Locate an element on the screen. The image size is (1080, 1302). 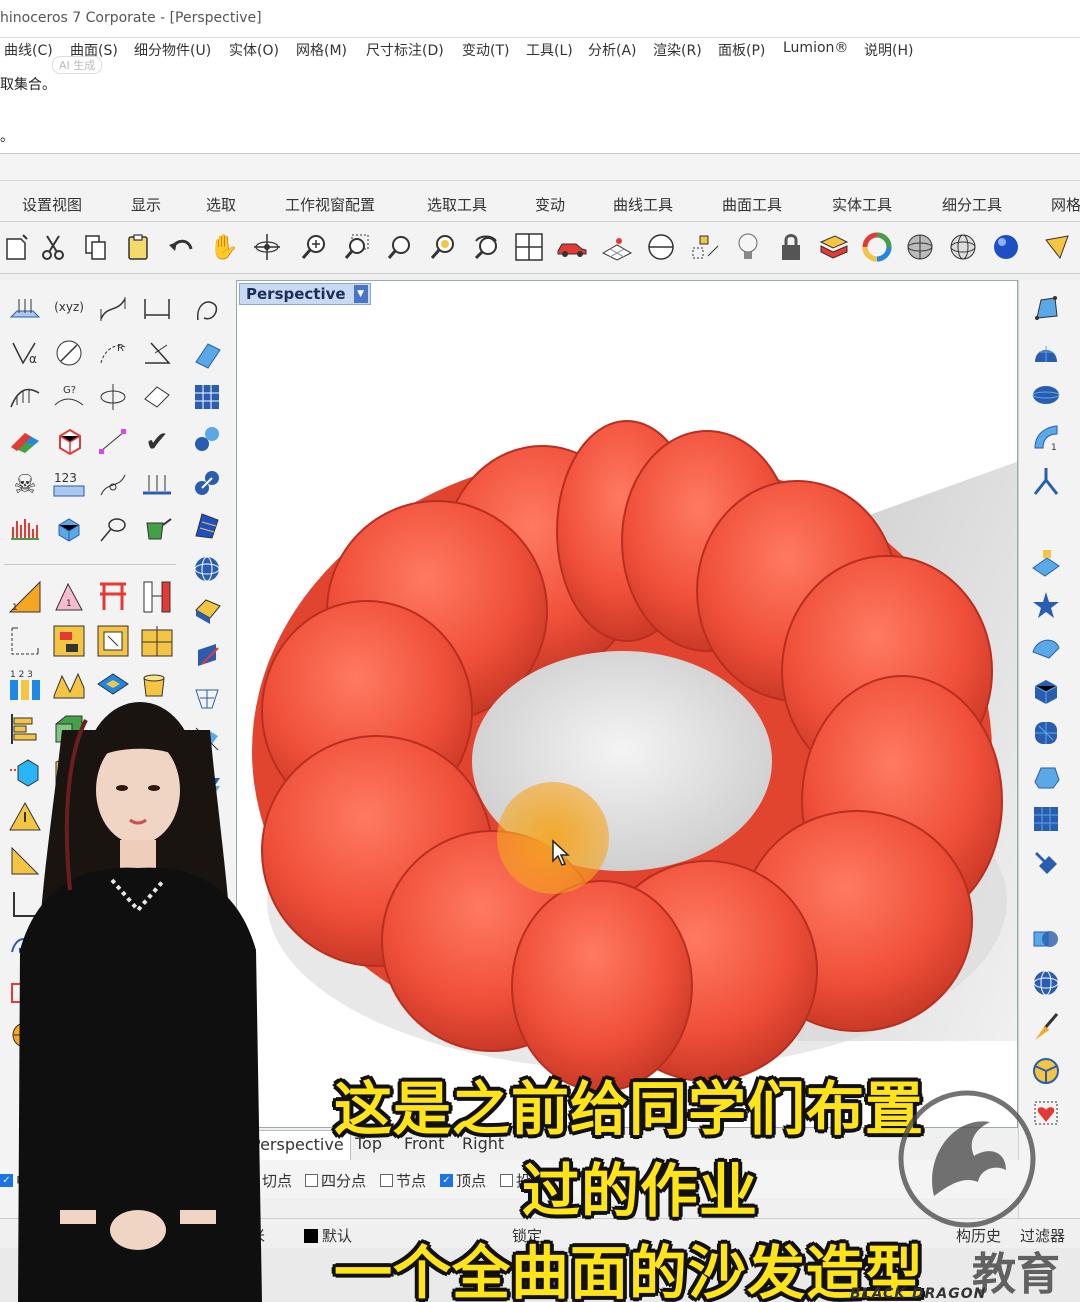
menu-render: 渲染(R) is located at coordinates (677, 50).